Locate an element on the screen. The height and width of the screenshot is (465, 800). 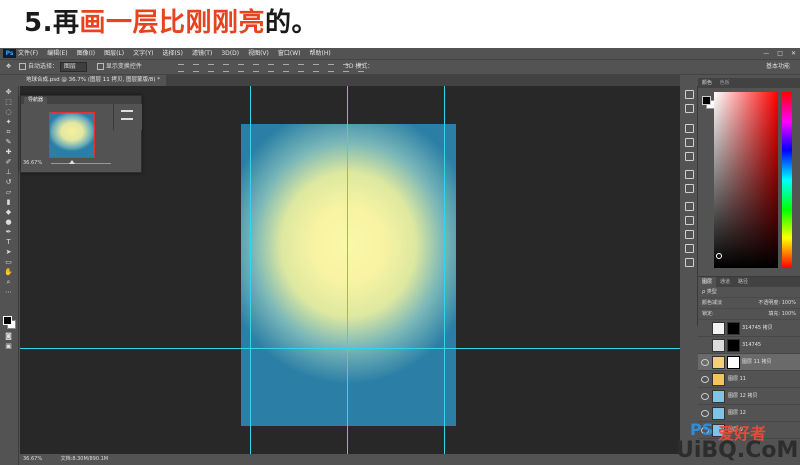
shape-icon: ▭ is located at coordinates (8, 262).